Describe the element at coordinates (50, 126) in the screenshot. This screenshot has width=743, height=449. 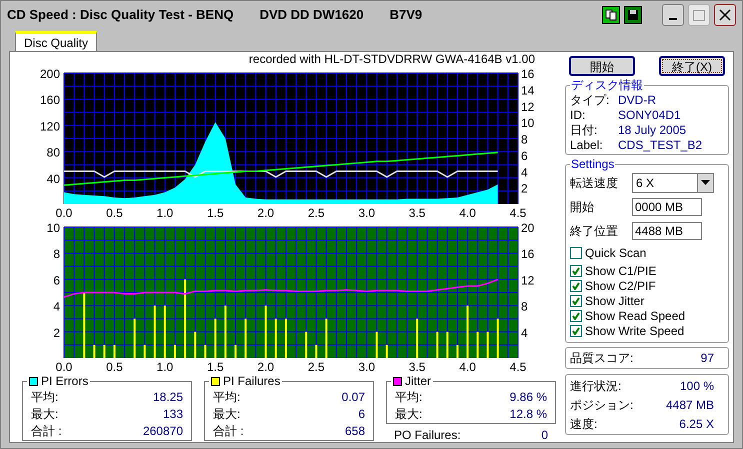
I see `axis-label: 120` at that location.